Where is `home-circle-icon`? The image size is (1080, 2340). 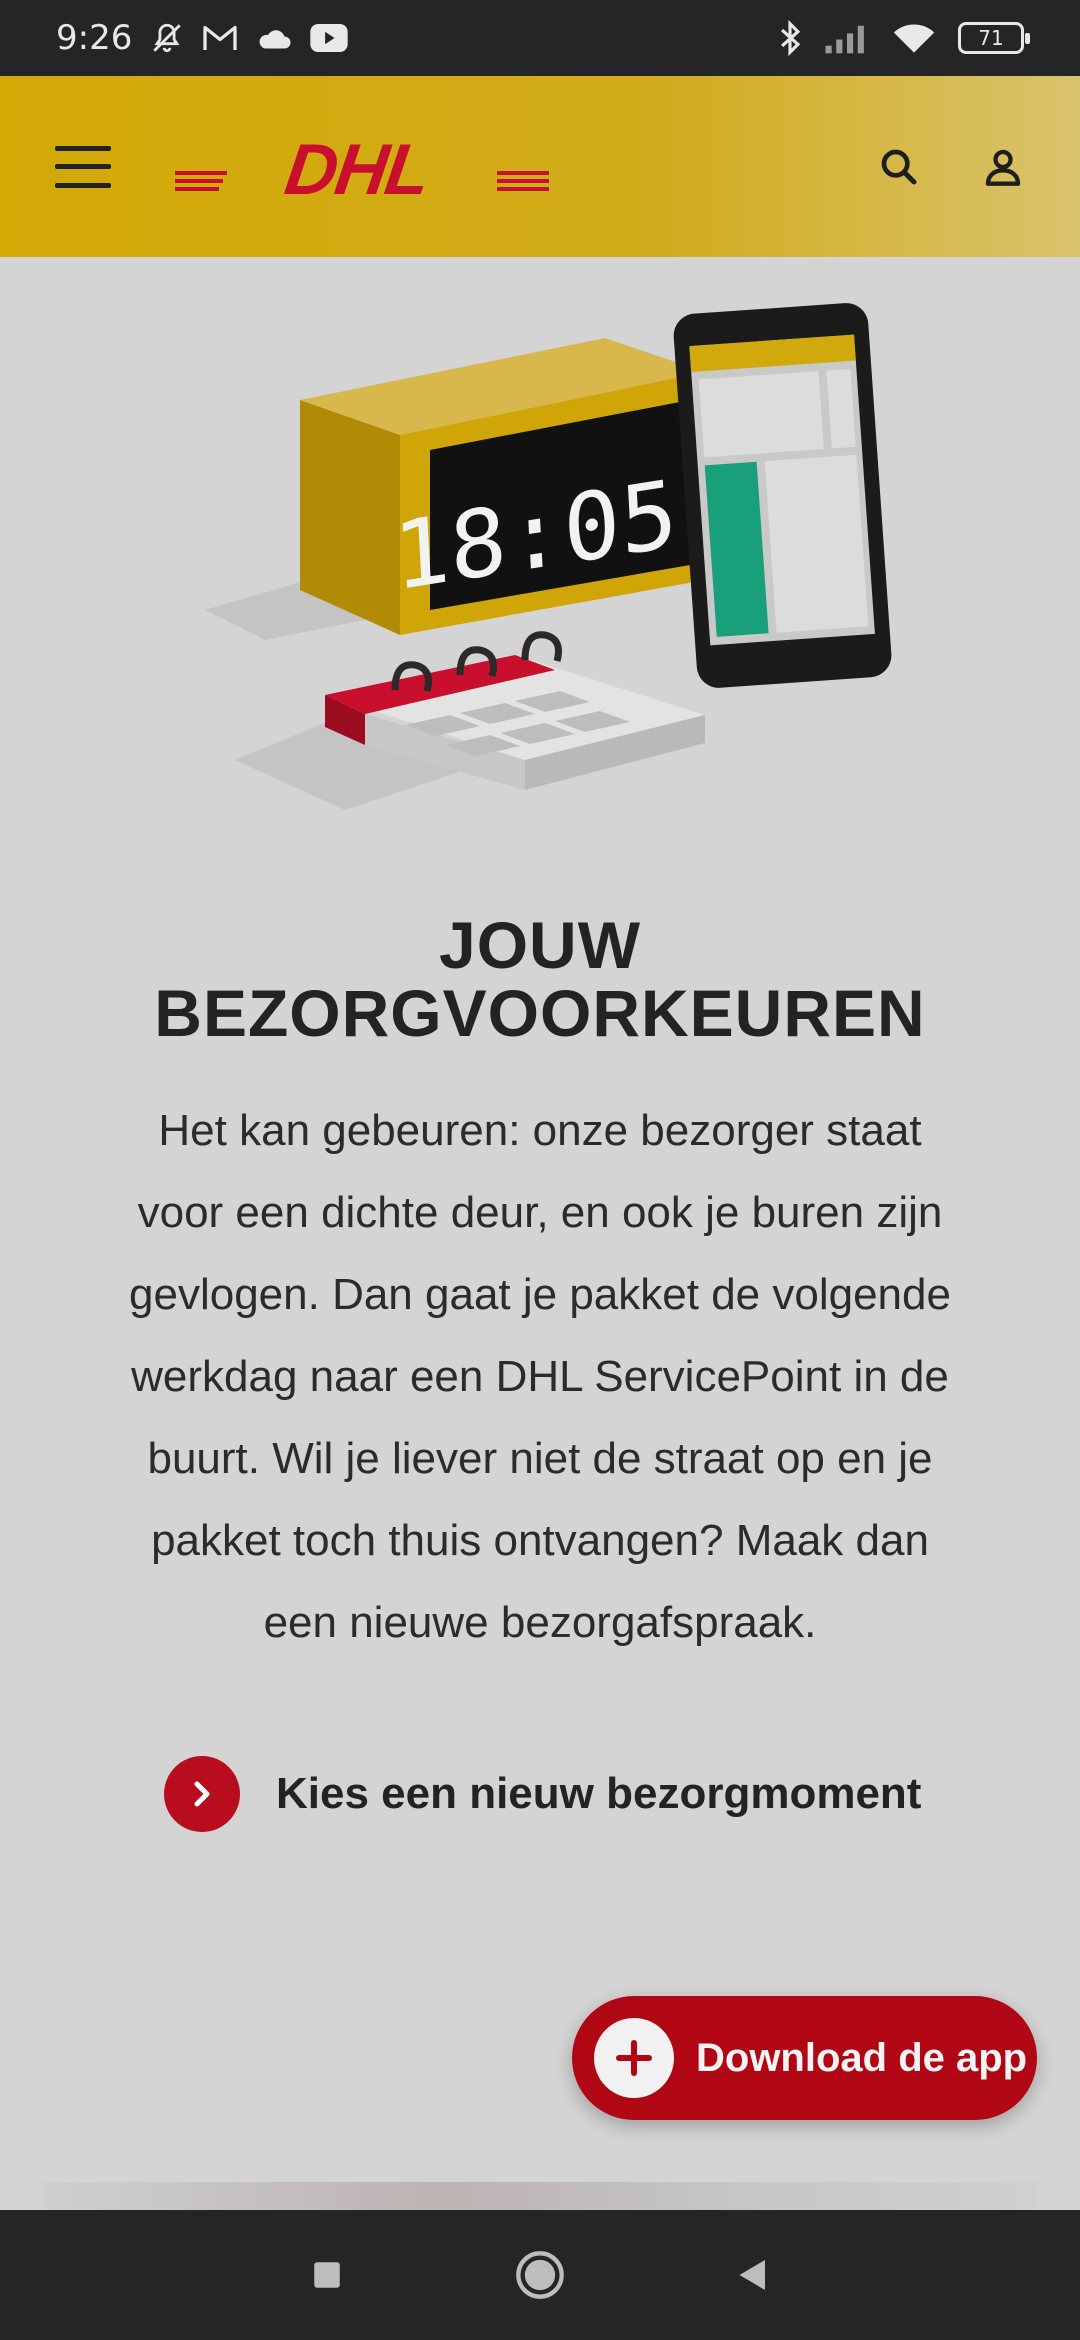 home-circle-icon is located at coordinates (540, 2275).